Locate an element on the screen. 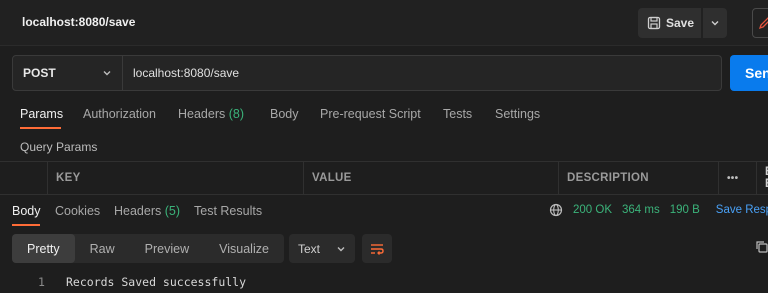  response-tab-body: Body is located at coordinates (26, 211).